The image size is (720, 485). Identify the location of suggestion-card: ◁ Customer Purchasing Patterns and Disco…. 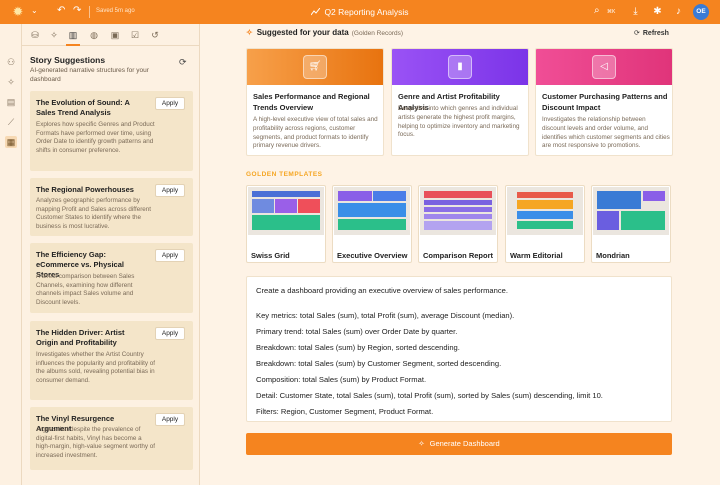
(604, 102).